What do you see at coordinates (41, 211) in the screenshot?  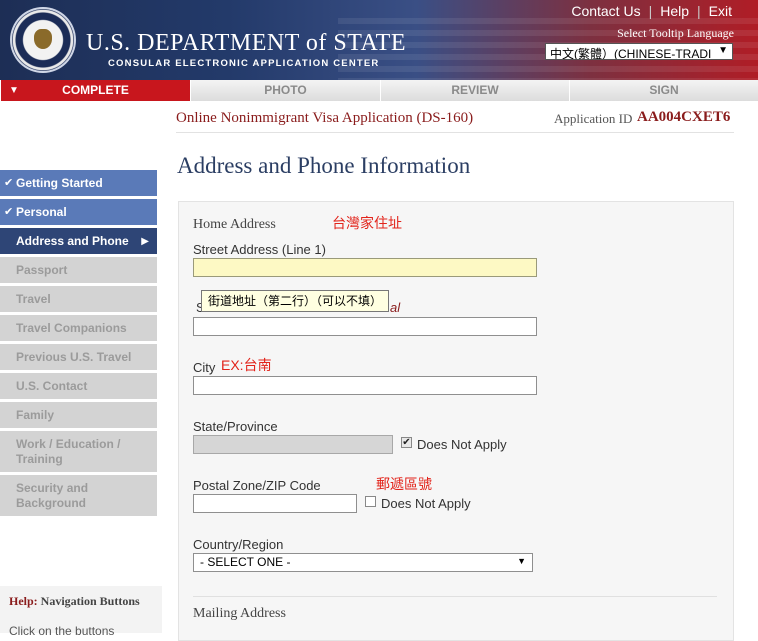 I see `sidebar-item-label: Personal` at bounding box center [41, 211].